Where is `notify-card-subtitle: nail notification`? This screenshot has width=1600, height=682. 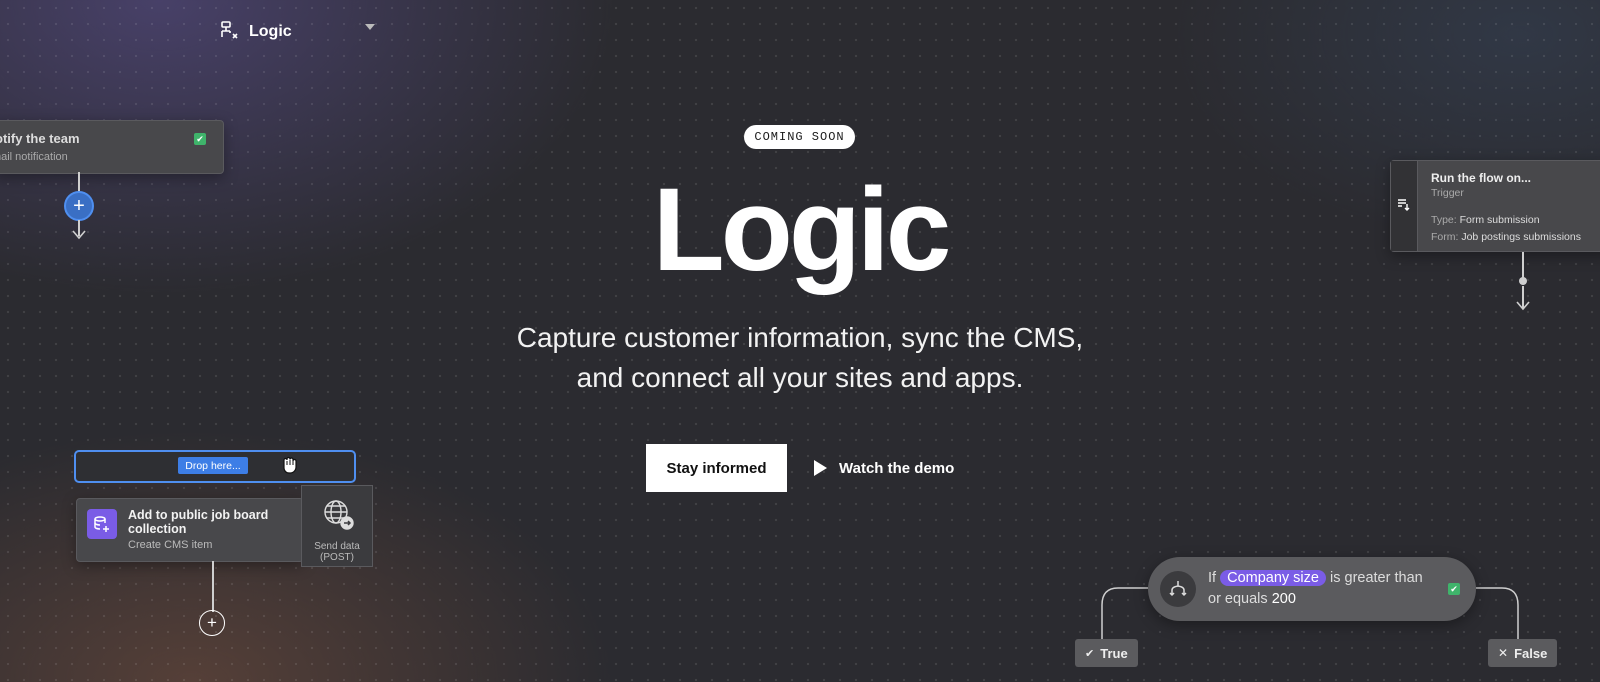
notify-card-subtitle: nail notification is located at coordinates (34, 157).